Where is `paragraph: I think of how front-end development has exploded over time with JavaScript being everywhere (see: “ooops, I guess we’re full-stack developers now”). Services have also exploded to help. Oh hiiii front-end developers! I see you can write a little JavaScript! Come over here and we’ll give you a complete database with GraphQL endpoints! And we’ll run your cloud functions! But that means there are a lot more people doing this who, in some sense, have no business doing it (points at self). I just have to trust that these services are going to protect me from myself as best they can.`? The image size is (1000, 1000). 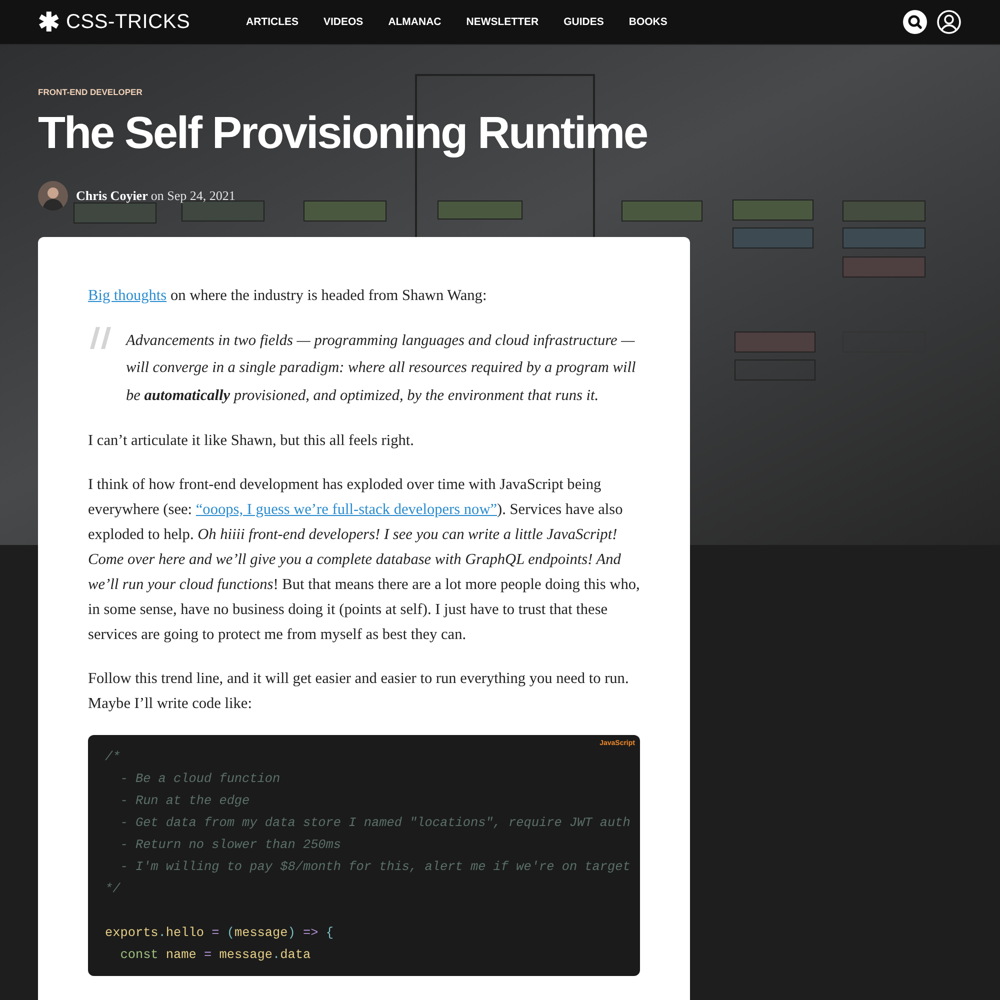
paragraph: I think of how front-end development has exploded over time with JavaScript being everywhere (see: “ooops, I guess we’re full-stack developers now”). Services have also exploded to help. Oh hiiii front-end developers! I see you can write a little JavaScript! Come over here and we’ll give you a complete database with GraphQL endpoints! And we’ll run your cloud functions! But that means there are a lot more people doing this who, in some sense, have no business doing it (points at self). I just have to trust that these services are going to protect me from myself as best they can. is located at coordinates (364, 559).